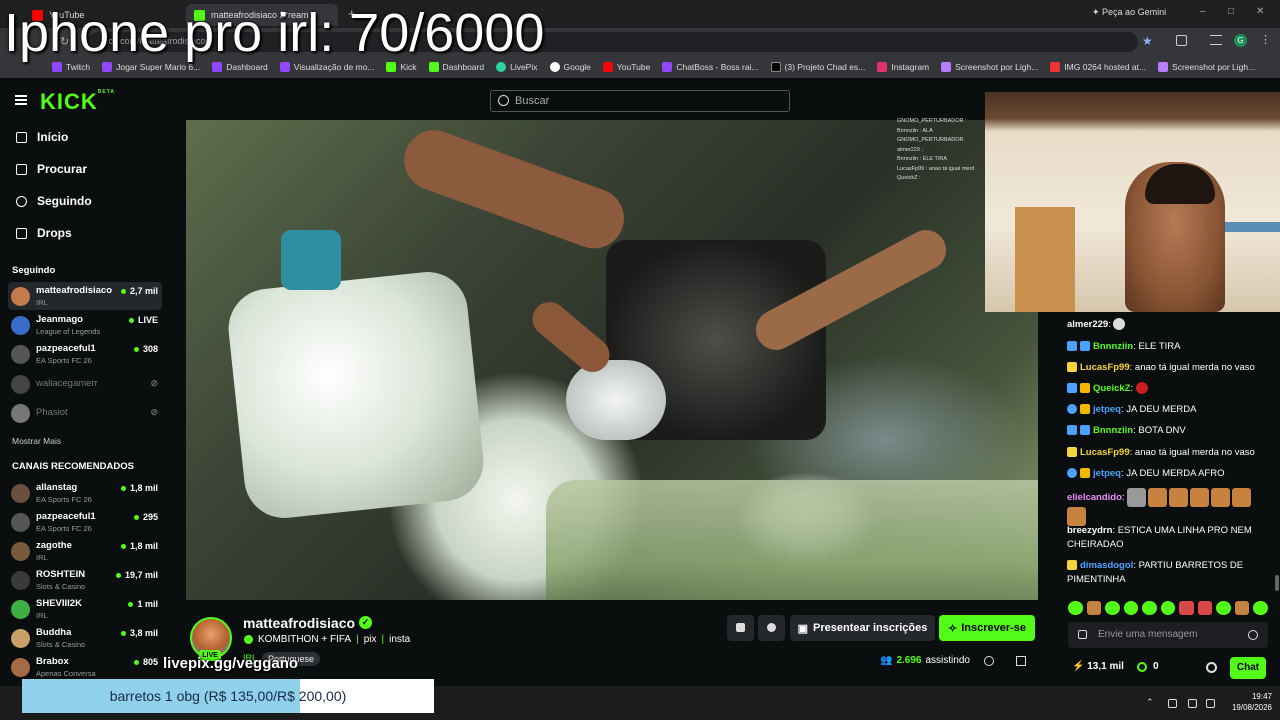 This screenshot has height=720, width=1280. Describe the element at coordinates (1045, 259) in the screenshot. I see `webcam-content` at that location.